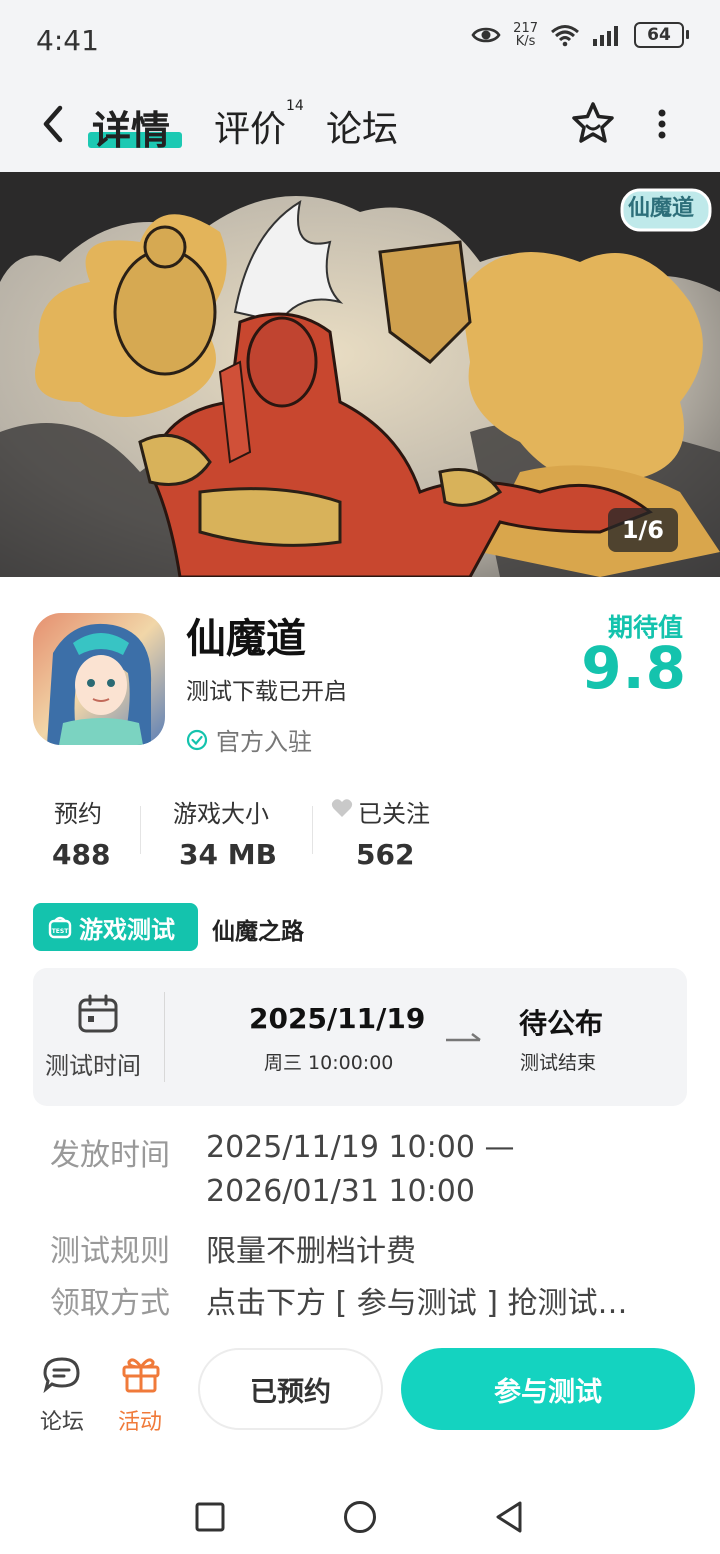  What do you see at coordinates (360, 1517) in the screenshot?
I see `home-icon` at bounding box center [360, 1517].